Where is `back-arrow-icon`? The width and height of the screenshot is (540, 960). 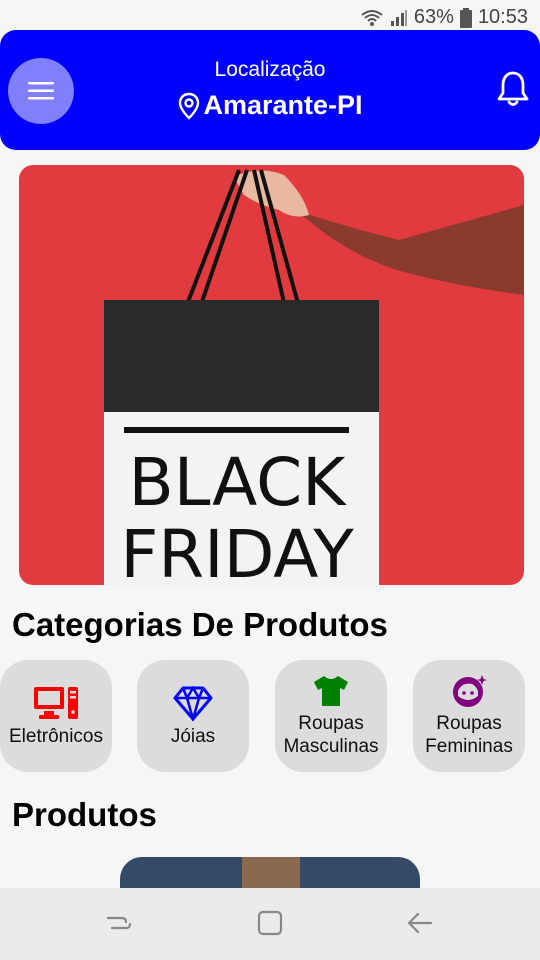 back-arrow-icon is located at coordinates (420, 923).